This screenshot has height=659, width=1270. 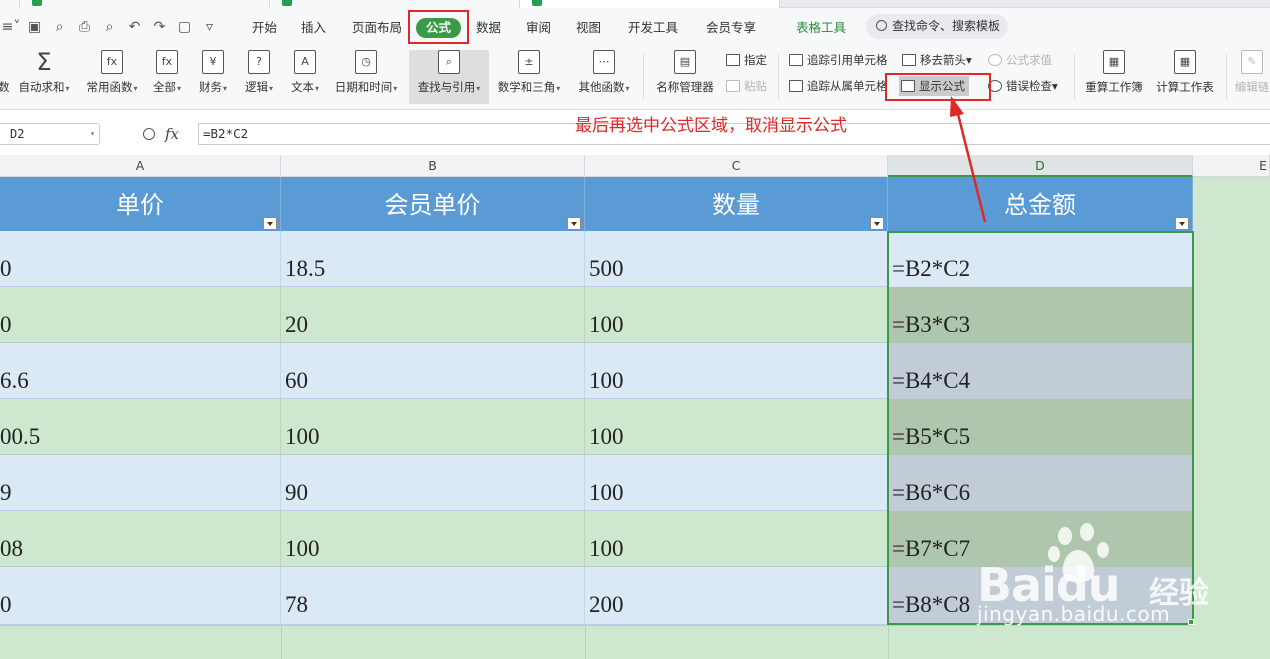 What do you see at coordinates (488, 28) in the screenshot?
I see `menu-data: 数据` at bounding box center [488, 28].